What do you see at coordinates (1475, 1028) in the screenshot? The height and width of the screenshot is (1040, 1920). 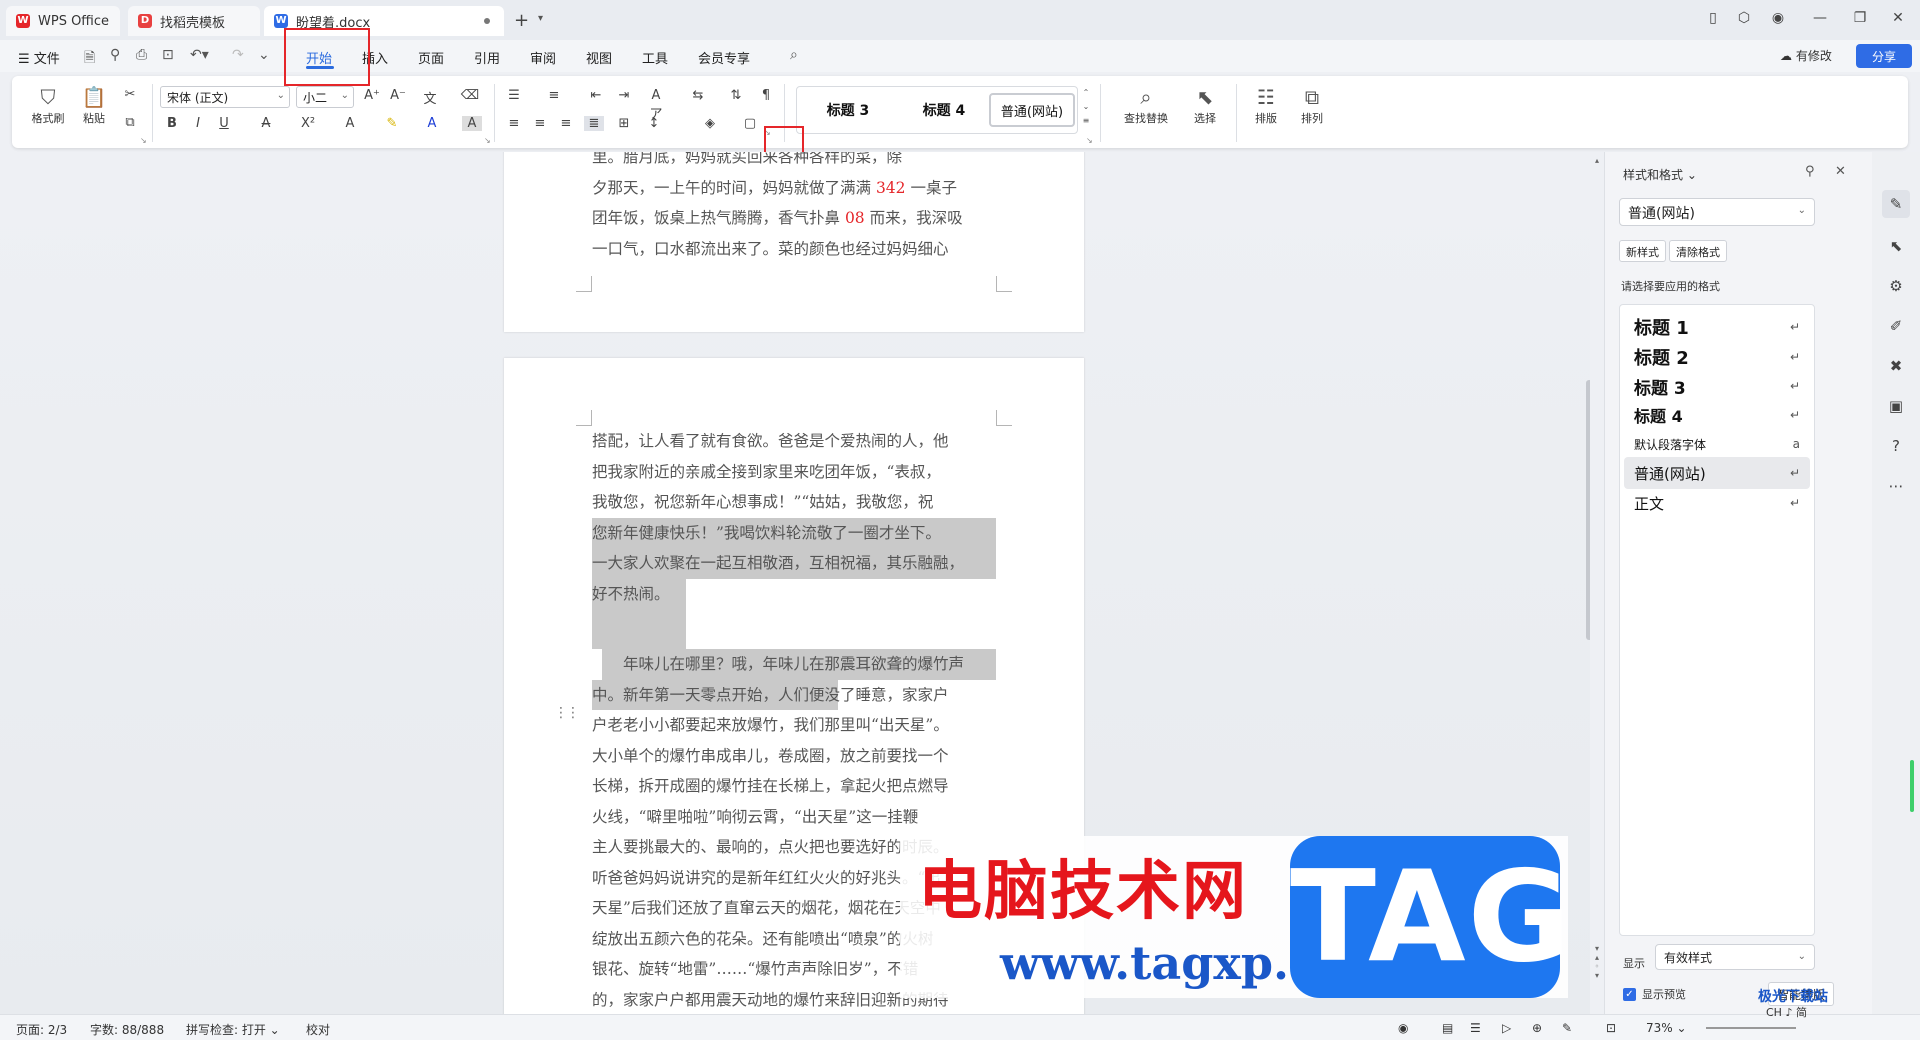 I see `outline-view-icon: ☰` at bounding box center [1475, 1028].